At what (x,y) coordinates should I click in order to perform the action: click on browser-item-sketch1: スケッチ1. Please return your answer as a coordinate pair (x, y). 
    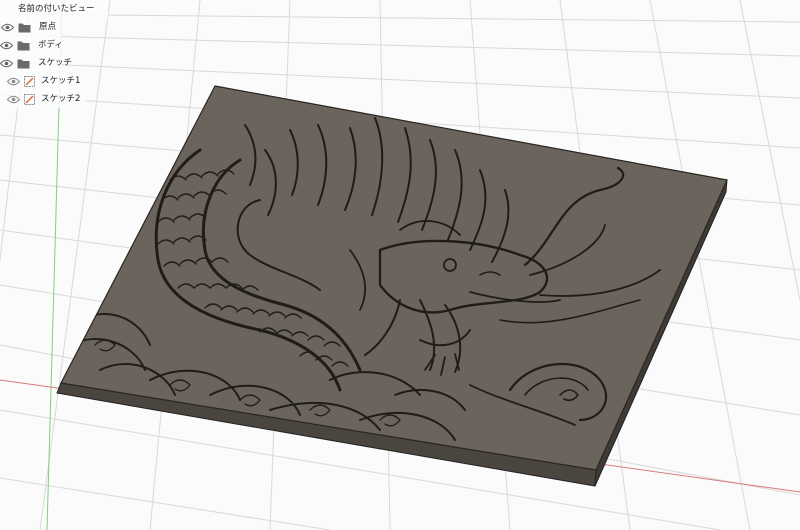
    Looking at the image, I should click on (43, 81).